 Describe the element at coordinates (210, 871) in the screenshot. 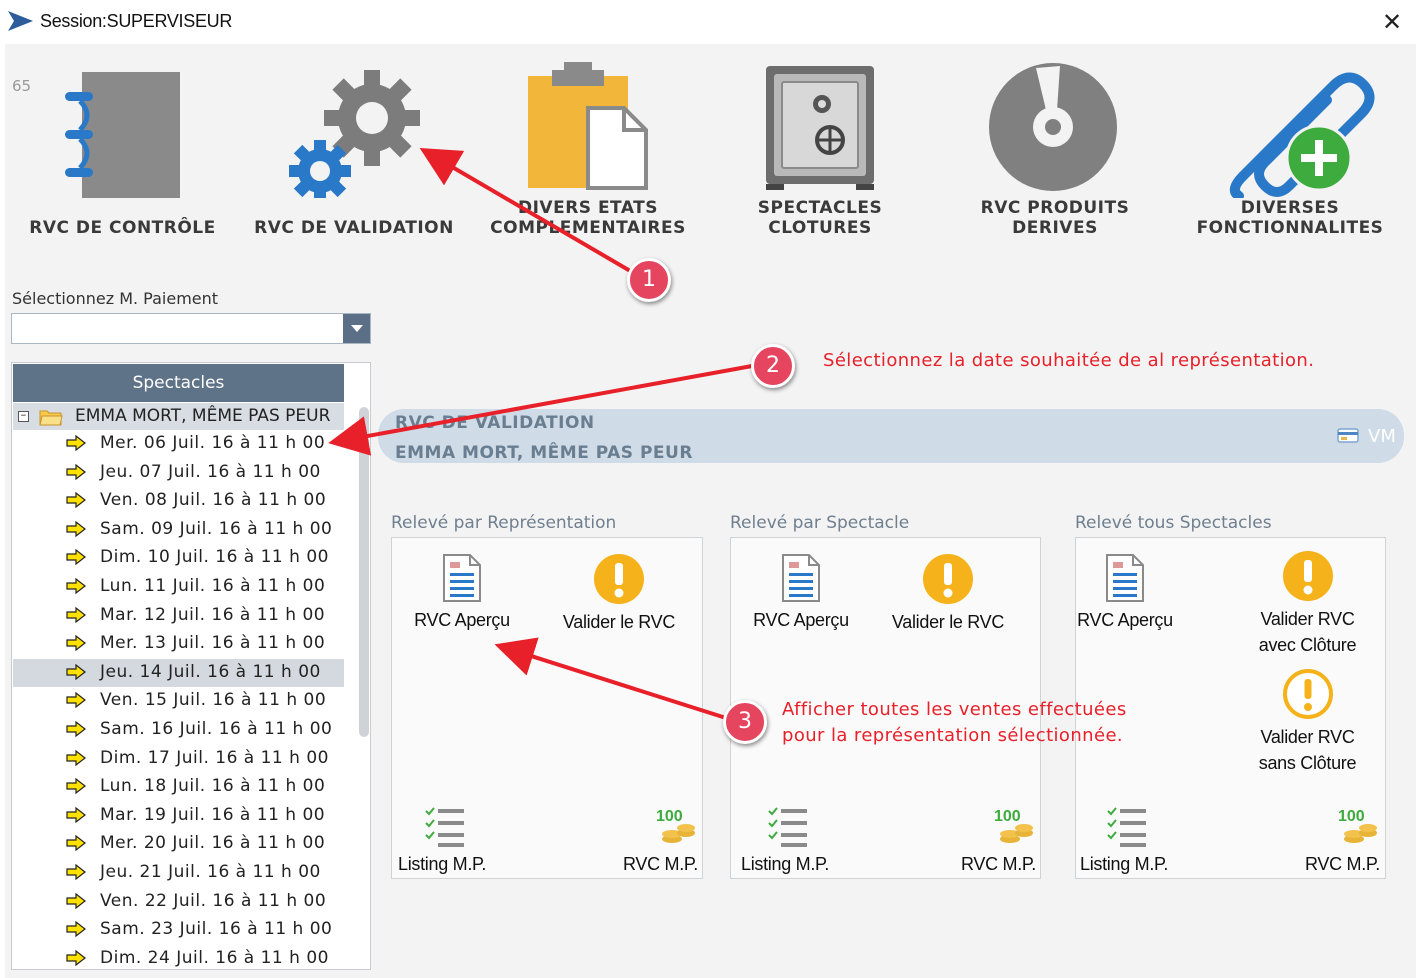

I see `tree-date-label: Jeu. 21 Juil. 16 à 11 h 00` at that location.